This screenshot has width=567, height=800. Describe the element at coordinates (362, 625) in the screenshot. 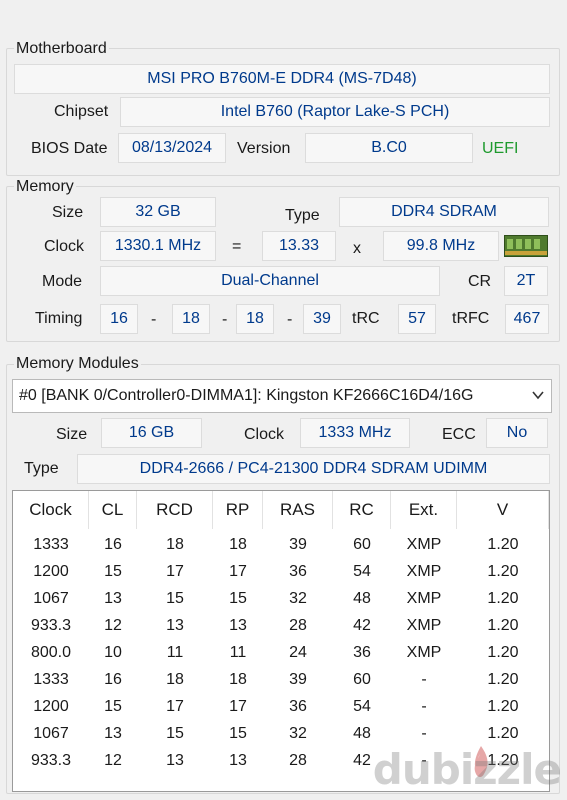

I see `table-cell-rc: 42` at that location.